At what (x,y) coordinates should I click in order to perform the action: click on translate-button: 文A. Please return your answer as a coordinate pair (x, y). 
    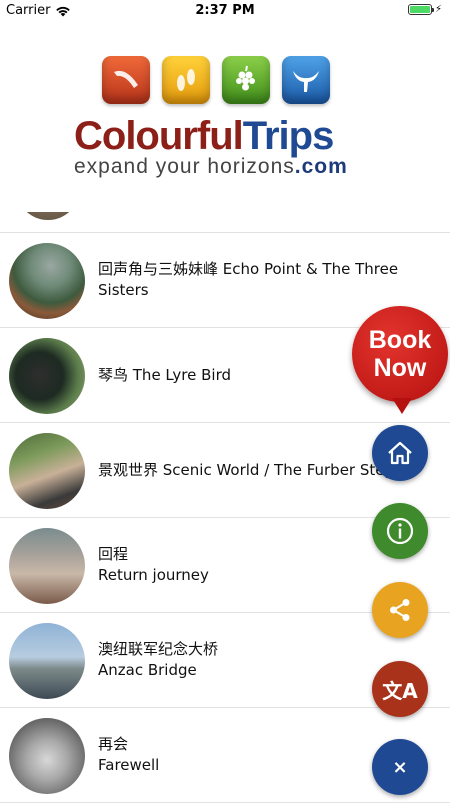
    Looking at the image, I should click on (400, 689).